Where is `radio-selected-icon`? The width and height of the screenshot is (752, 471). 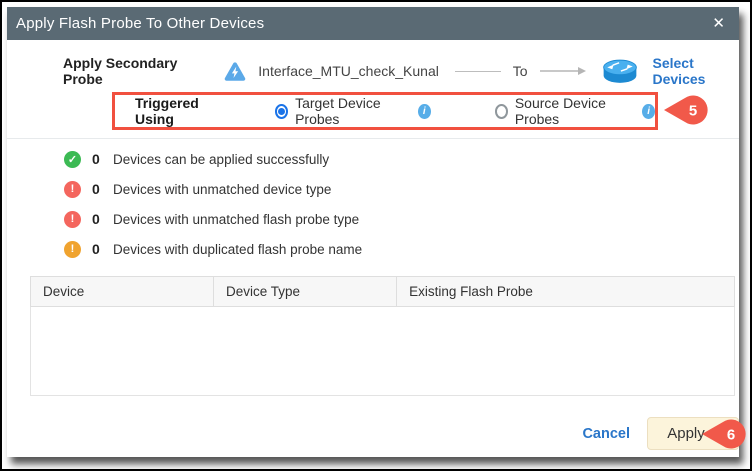 radio-selected-icon is located at coordinates (281, 111).